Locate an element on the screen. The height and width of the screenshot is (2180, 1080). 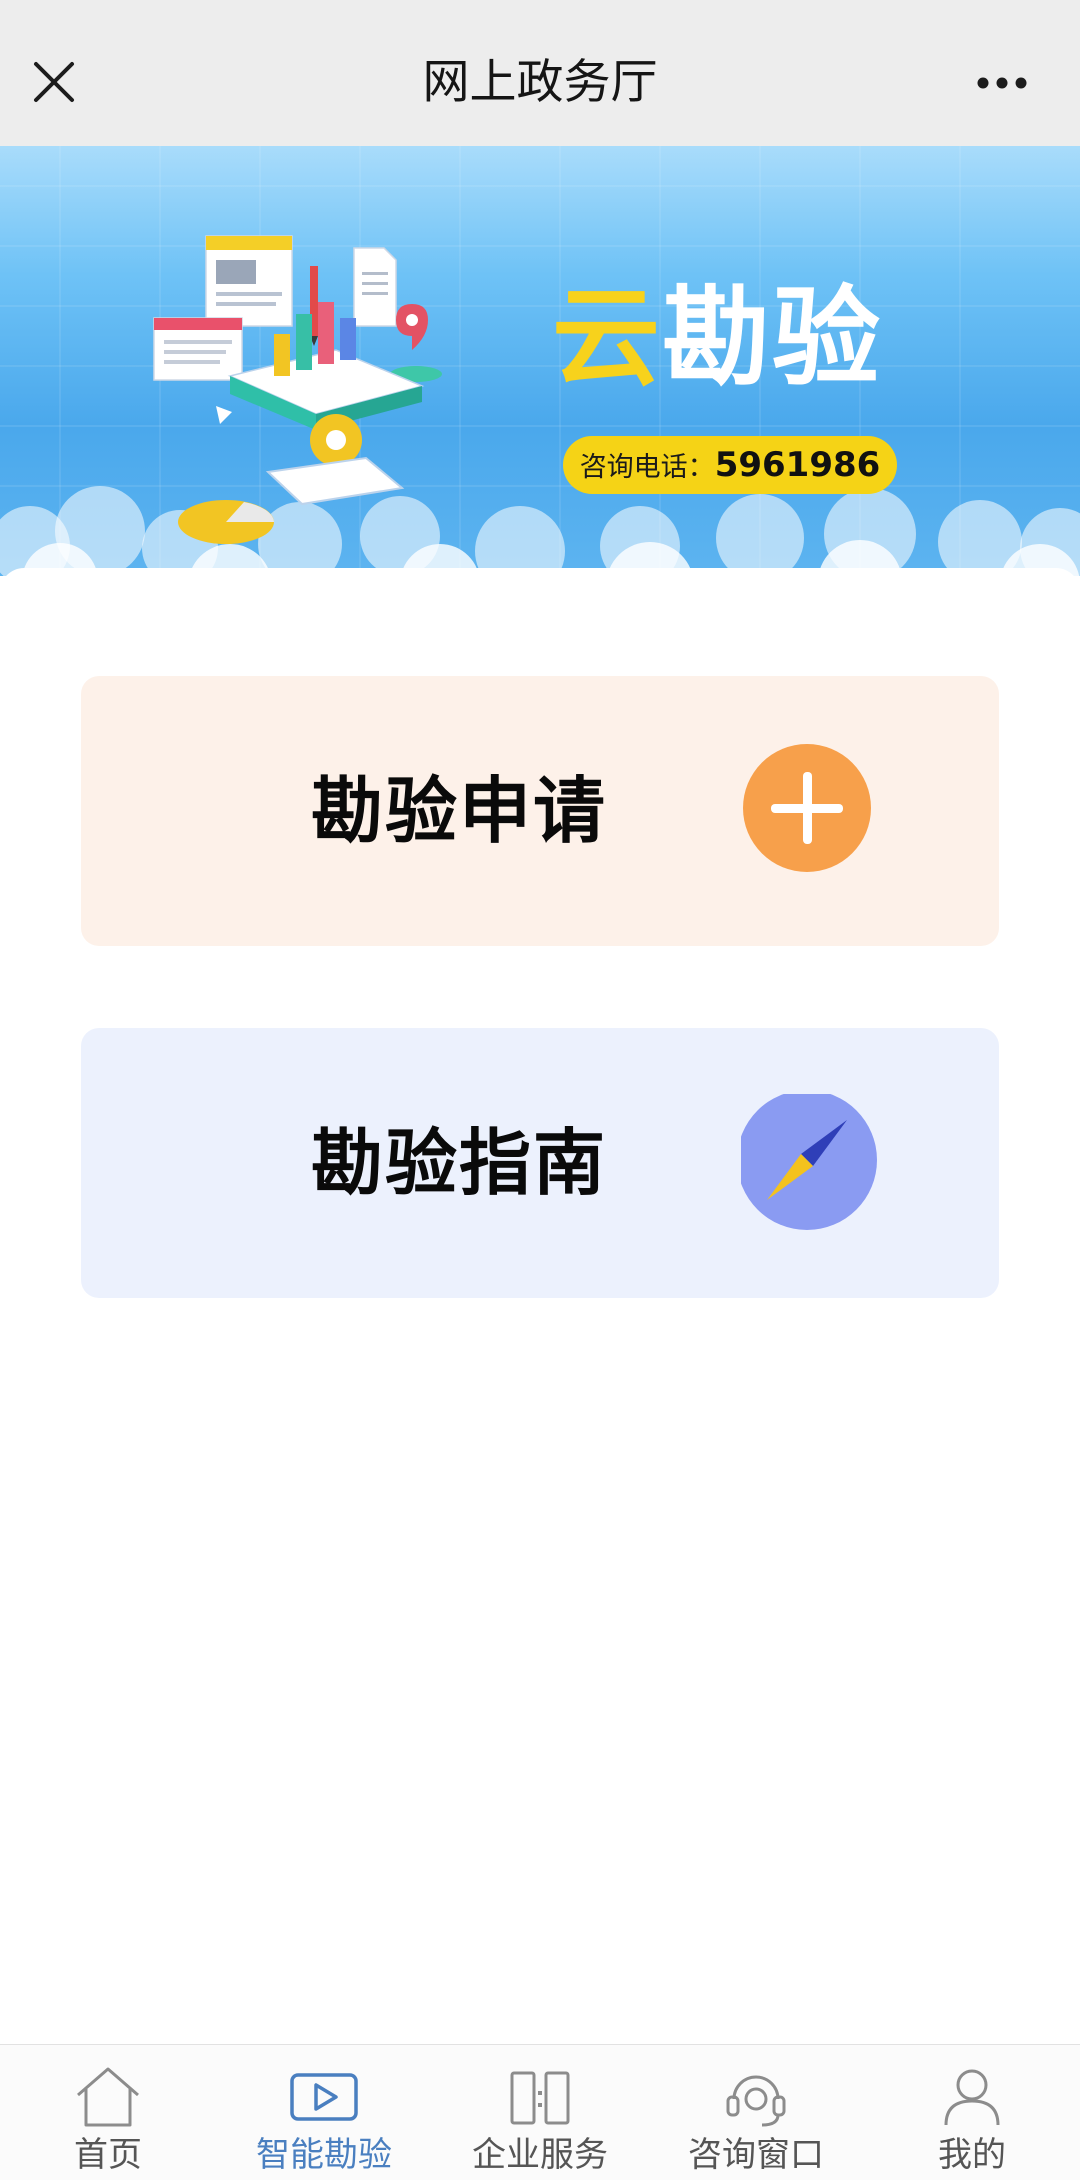
phone-label: 咨询电话： is located at coordinates (647, 467).